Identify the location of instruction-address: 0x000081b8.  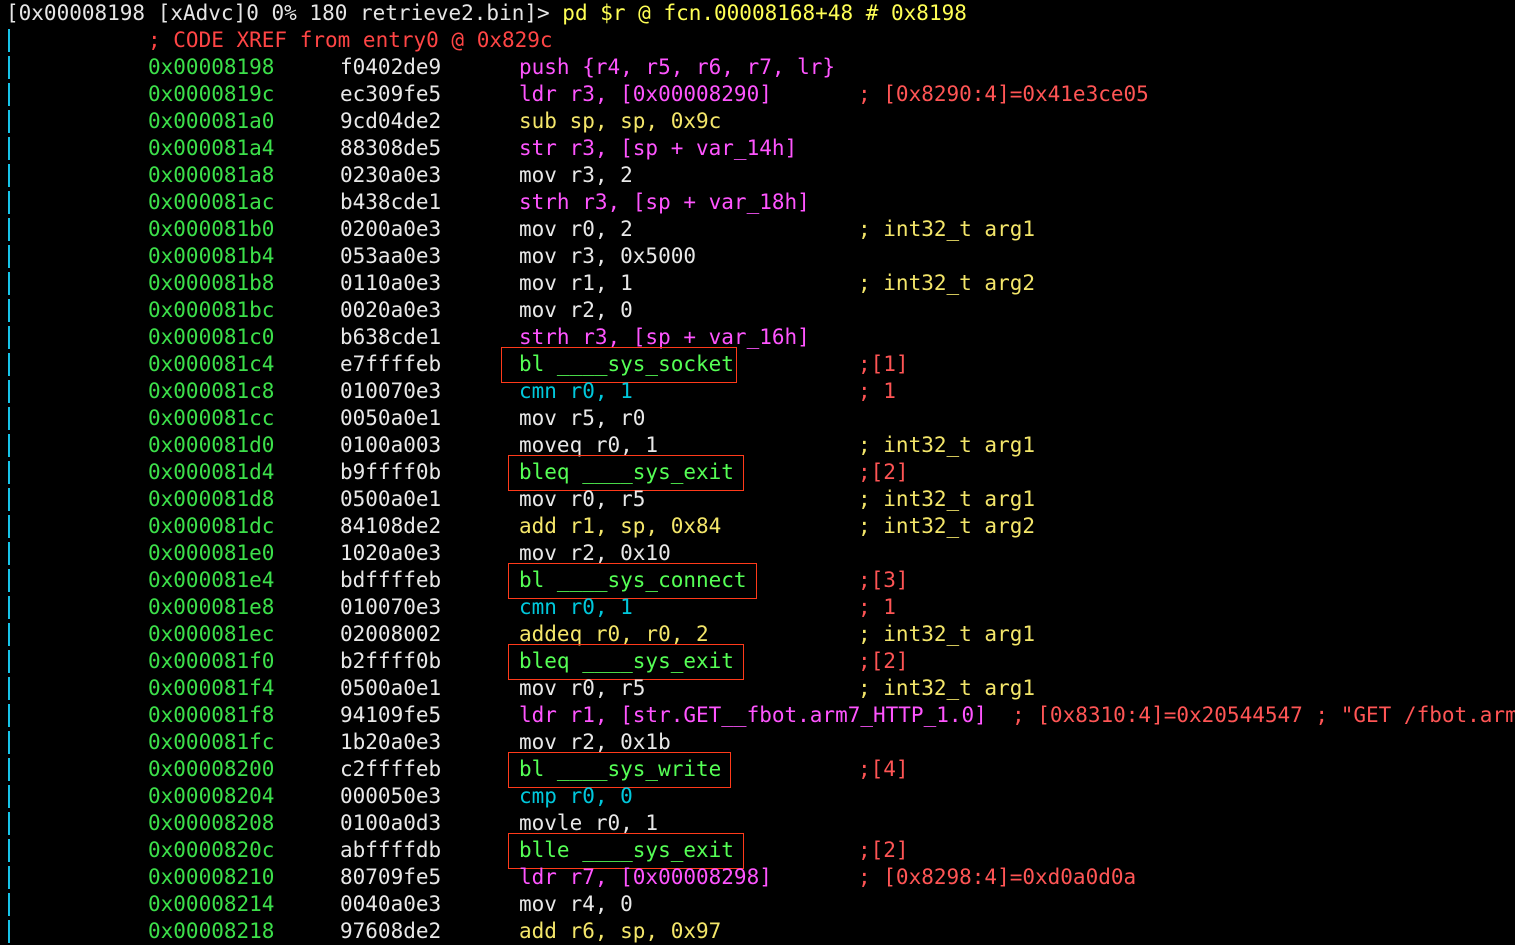
(211, 283).